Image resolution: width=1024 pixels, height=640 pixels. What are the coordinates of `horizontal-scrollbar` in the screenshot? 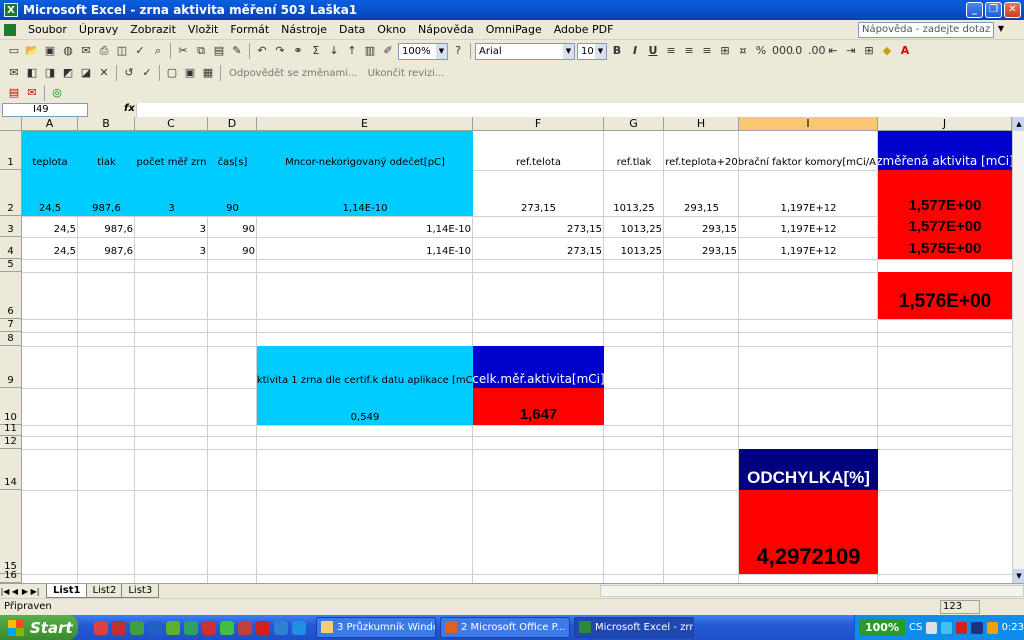 It's located at (812, 591).